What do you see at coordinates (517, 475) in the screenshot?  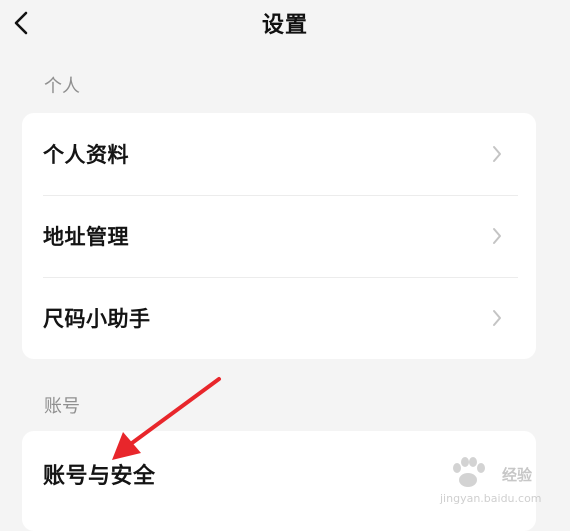 I see `watermark-text: 经验` at bounding box center [517, 475].